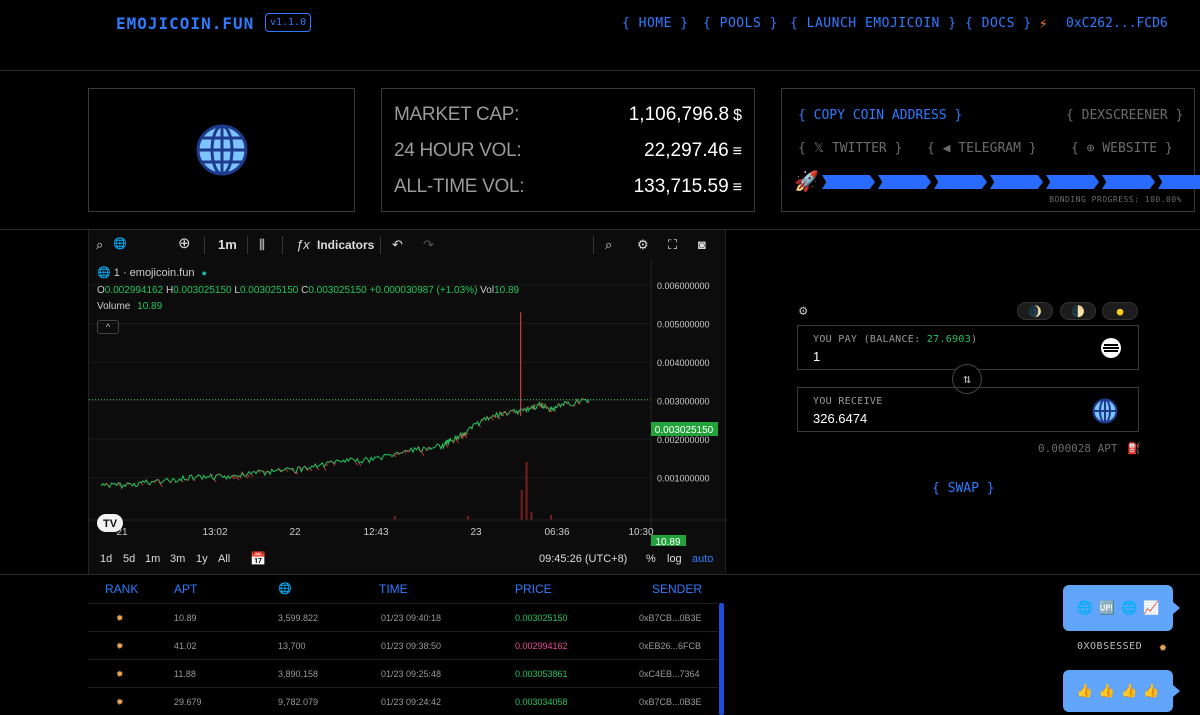  I want to click on ohlc-low: 0.003025150, so click(269, 290).